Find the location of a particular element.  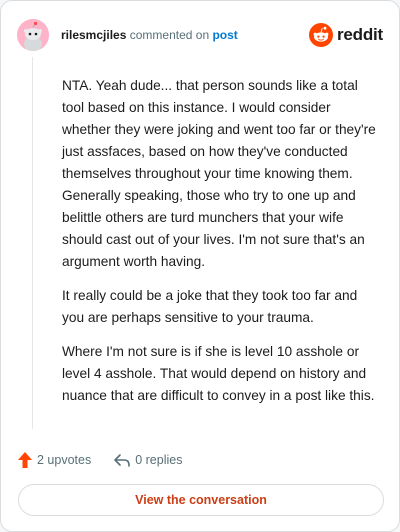

reply-button: 0 replies is located at coordinates (147, 460).